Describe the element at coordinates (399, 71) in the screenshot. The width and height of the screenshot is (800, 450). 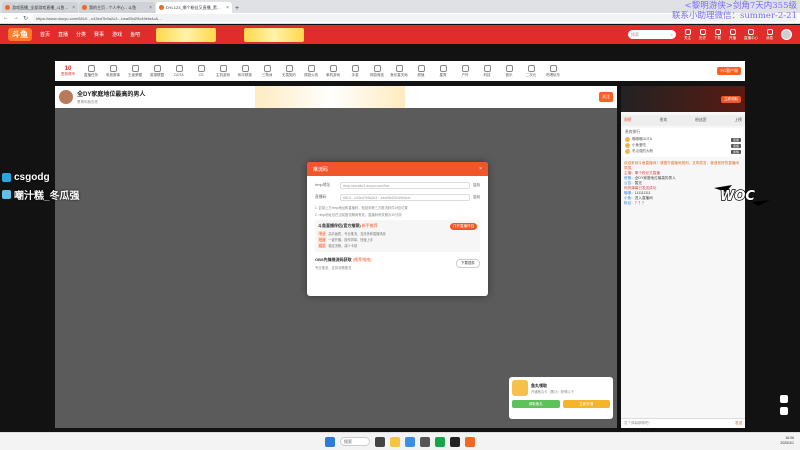
I see `category-item: 鱼乐星天地` at that location.